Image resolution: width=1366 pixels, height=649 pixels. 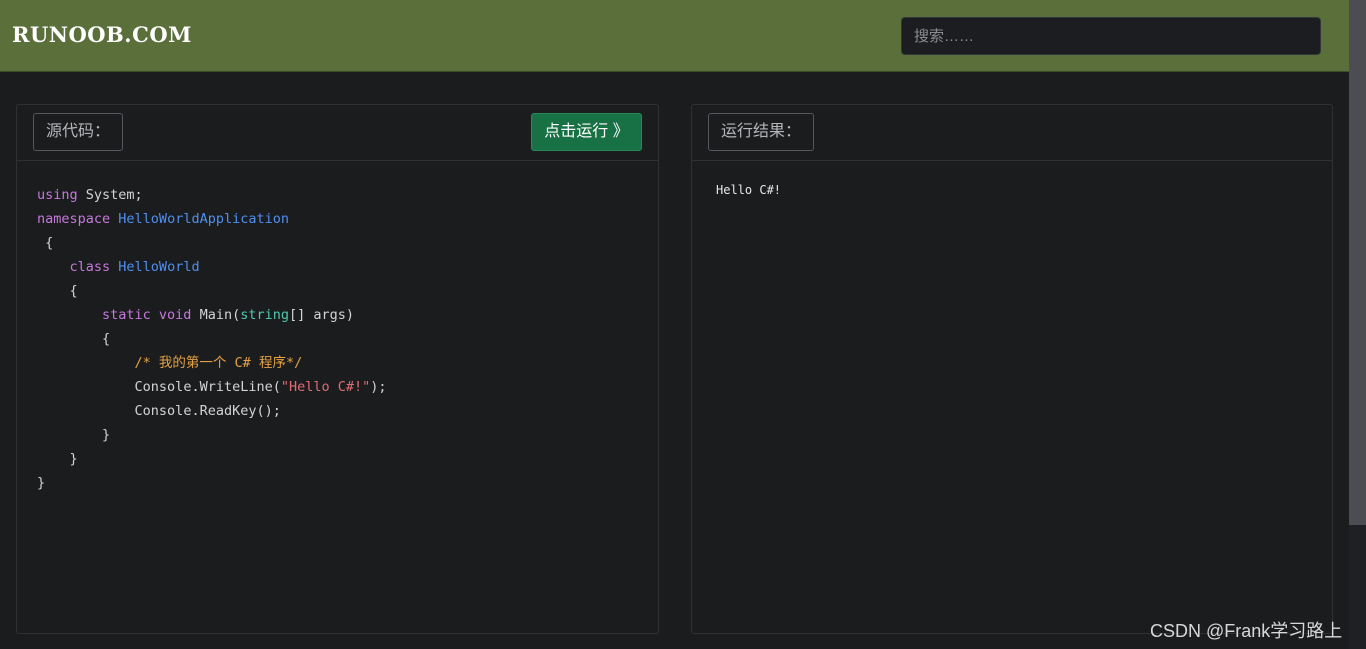 What do you see at coordinates (761, 132) in the screenshot?
I see `result-label: 运行结果：` at bounding box center [761, 132].